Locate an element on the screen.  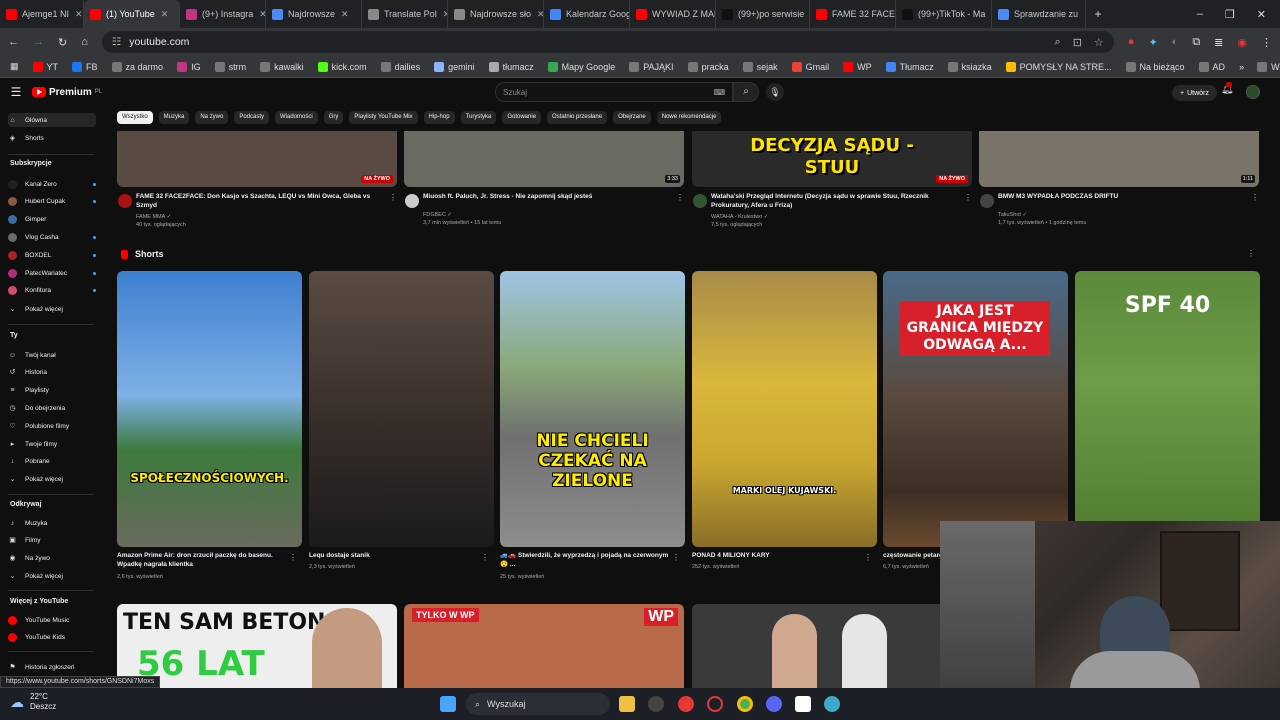
short-title: Lequ dostaje stanik is located at coordinates (394, 555).